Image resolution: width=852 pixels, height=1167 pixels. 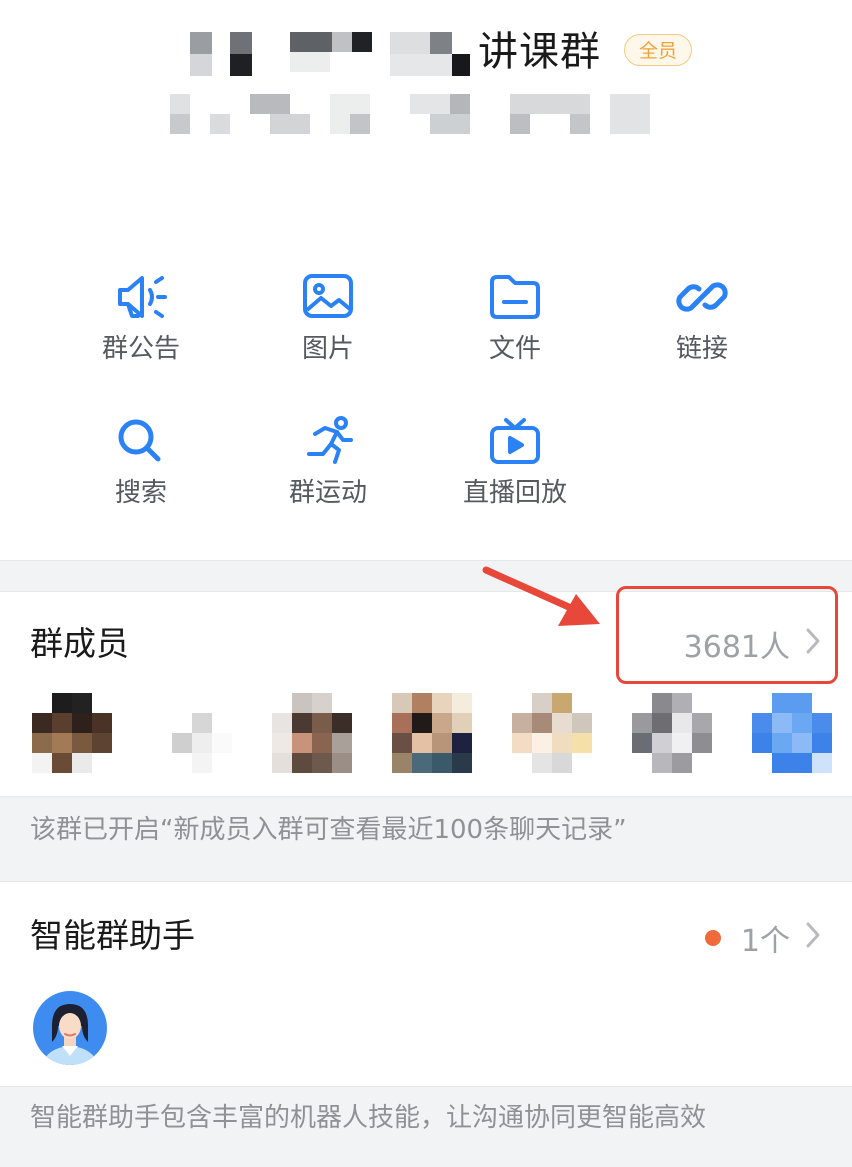 What do you see at coordinates (327, 349) in the screenshot?
I see `feature-label: 图片` at bounding box center [327, 349].